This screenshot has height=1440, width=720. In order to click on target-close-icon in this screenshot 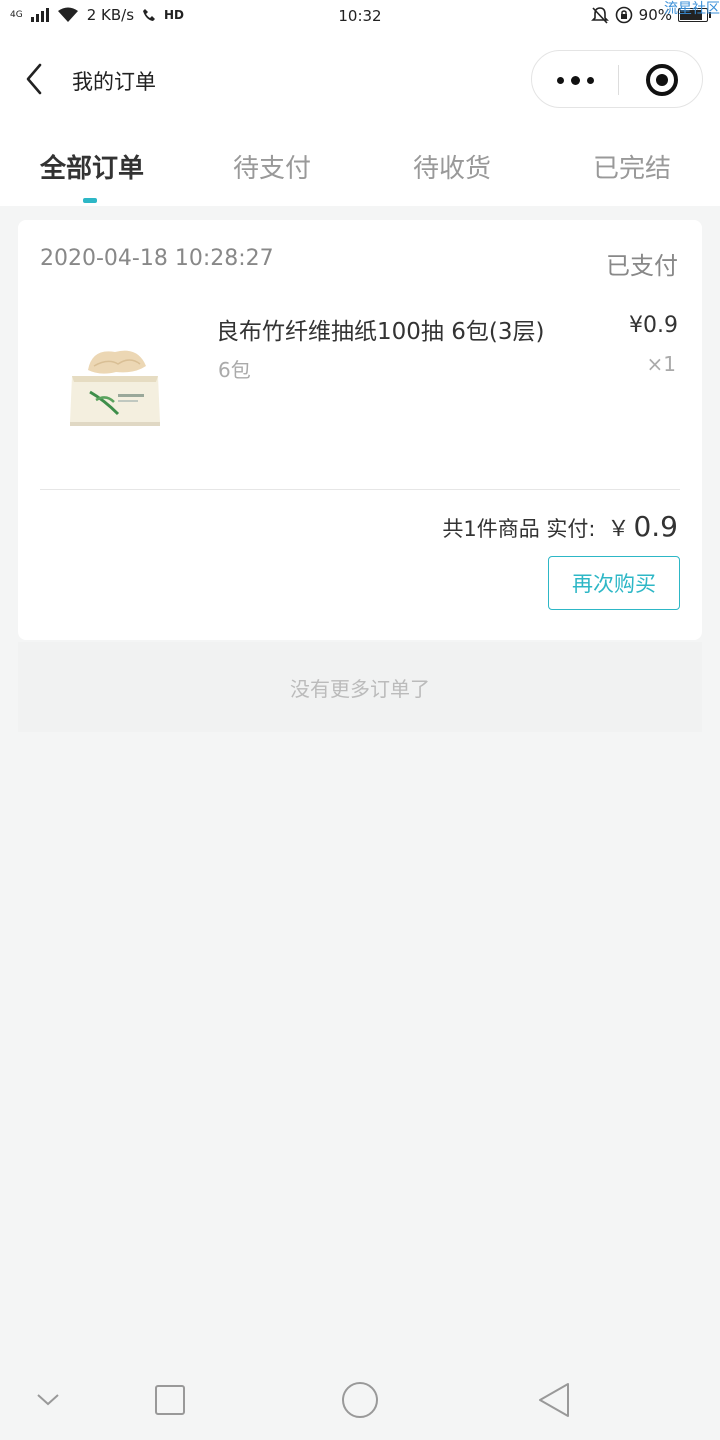, I will do `click(661, 80)`.